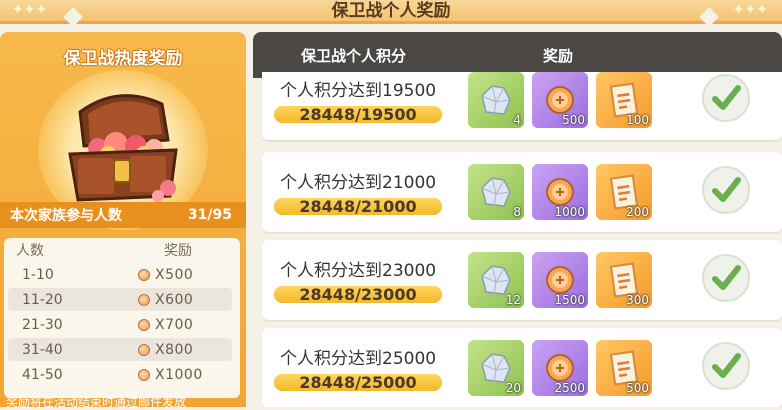 The image size is (782, 410). I want to click on tier-range: 31-40, so click(42, 349).